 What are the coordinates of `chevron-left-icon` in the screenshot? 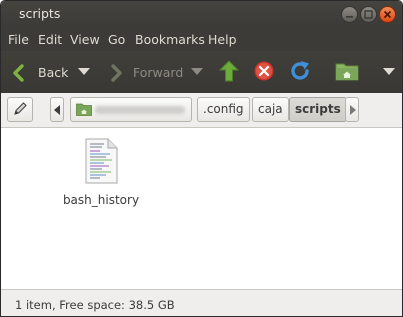 It's located at (57, 110).